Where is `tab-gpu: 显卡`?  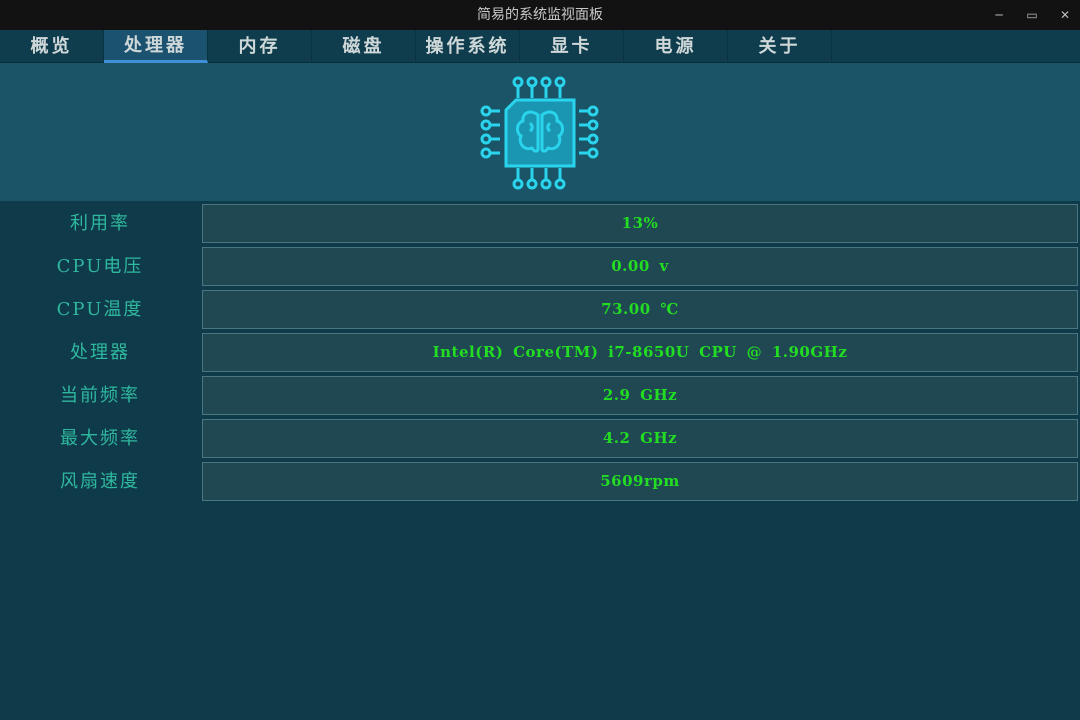
tab-gpu: 显卡 is located at coordinates (572, 46).